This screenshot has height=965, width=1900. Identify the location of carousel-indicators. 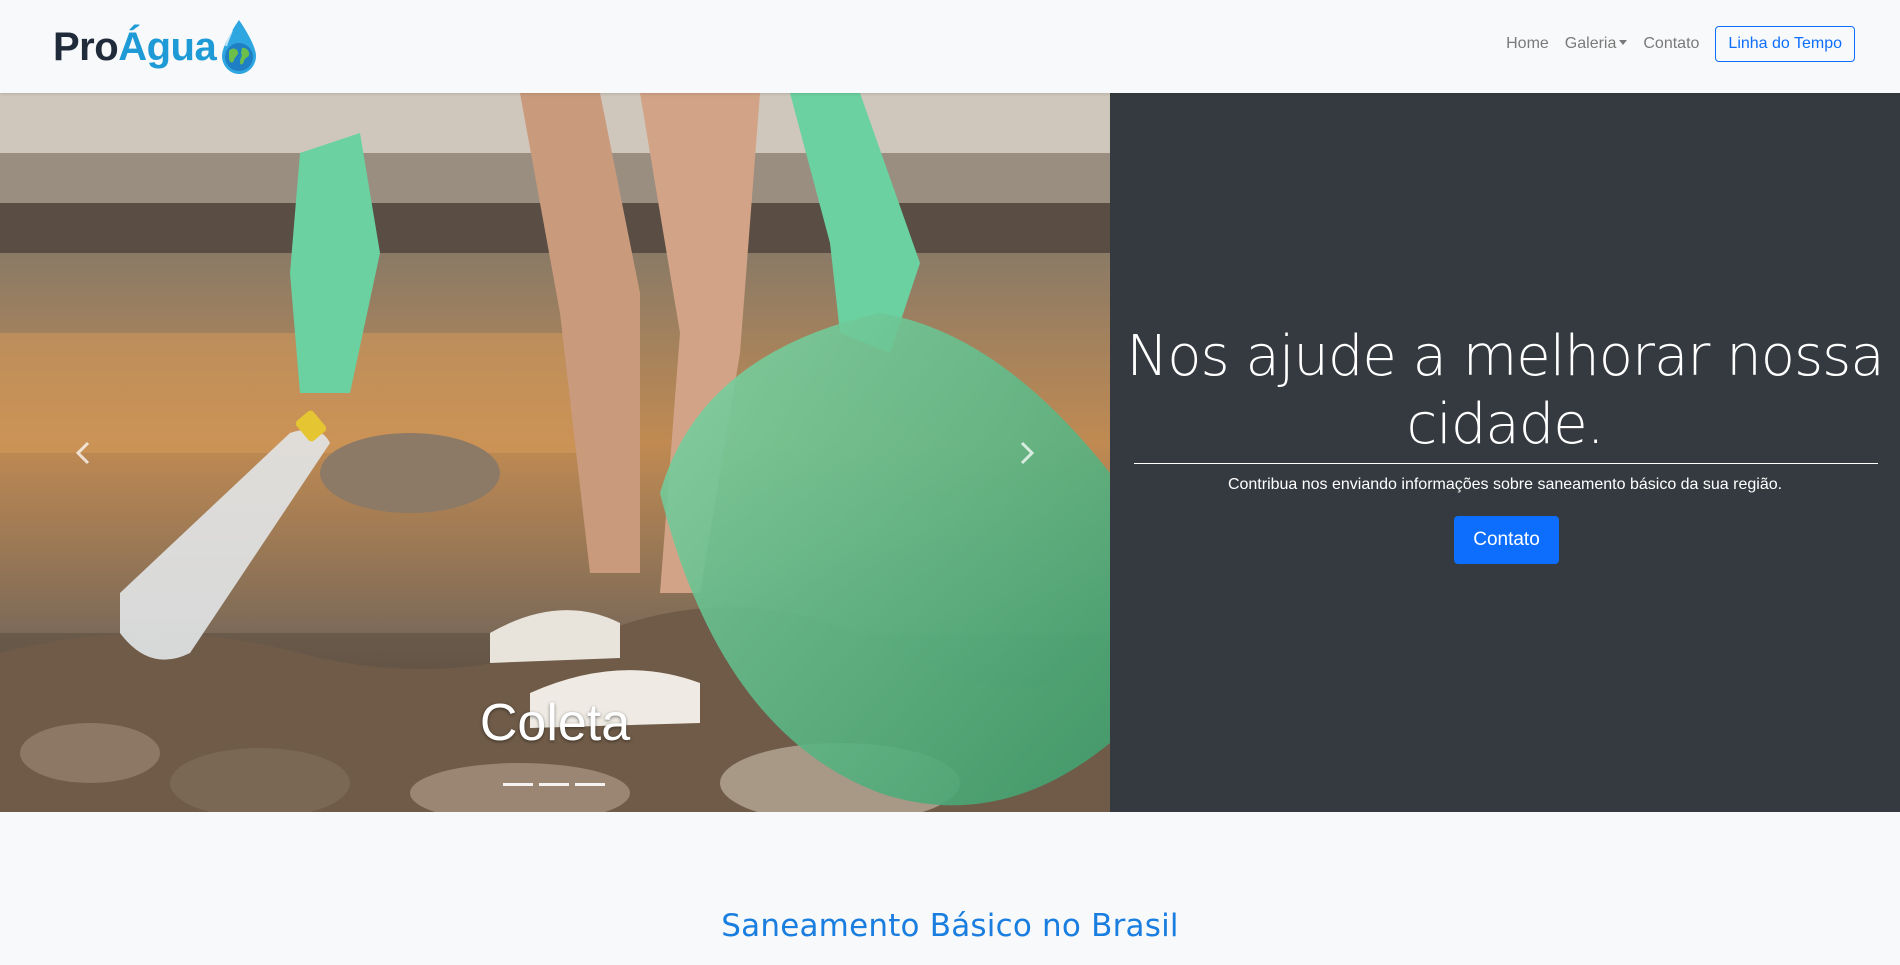
(554, 784).